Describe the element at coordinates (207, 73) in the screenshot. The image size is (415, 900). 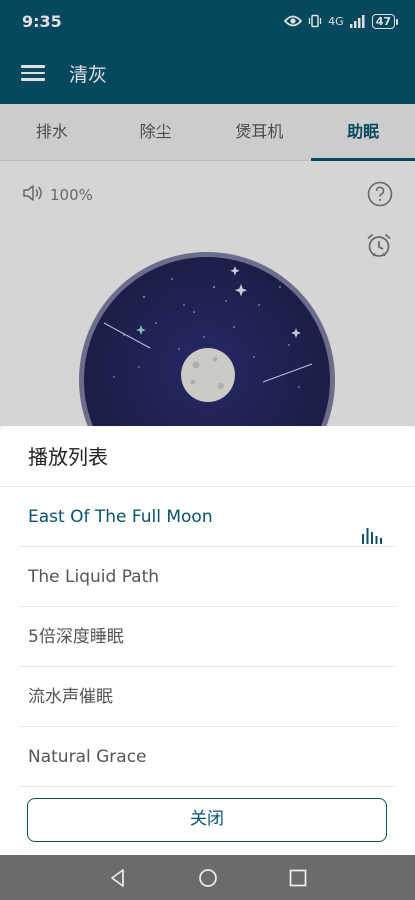
I see `app-bar: 清灰` at that location.